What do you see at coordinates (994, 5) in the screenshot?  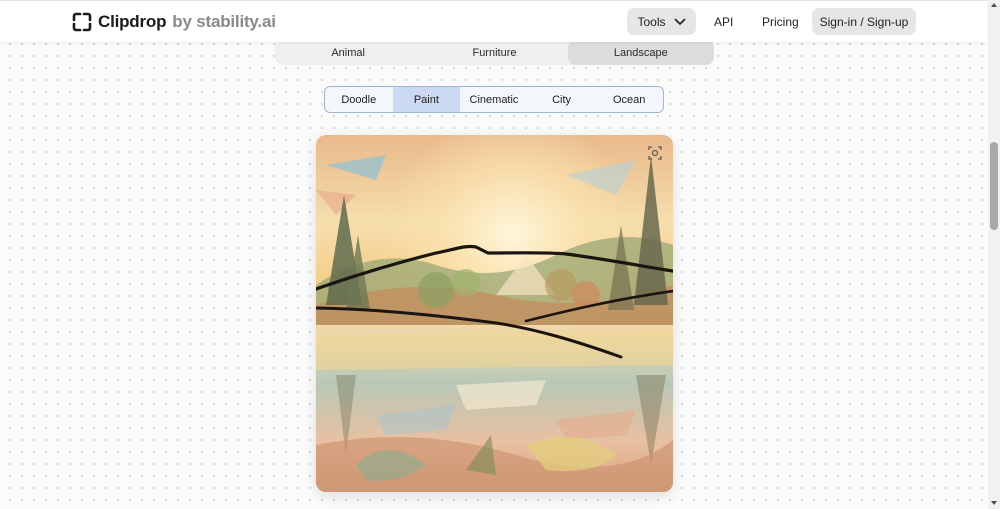 I see `scroll-up-arrow-icon` at bounding box center [994, 5].